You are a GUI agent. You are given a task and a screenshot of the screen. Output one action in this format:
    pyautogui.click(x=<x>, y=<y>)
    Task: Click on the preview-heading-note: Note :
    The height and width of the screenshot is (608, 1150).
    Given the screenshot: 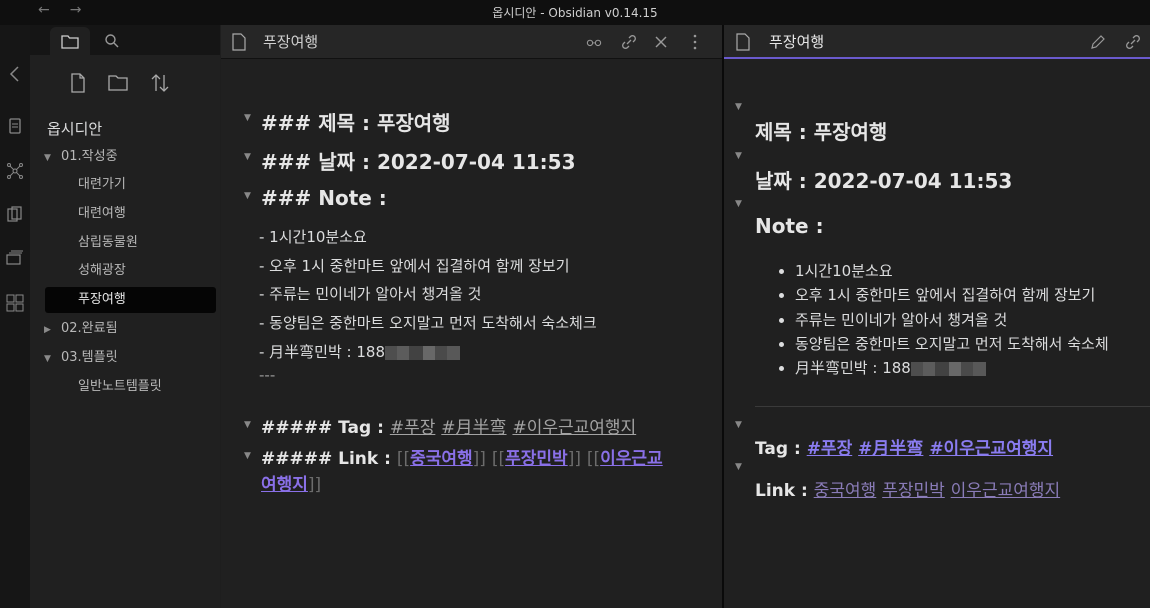 What is the action you would take?
    pyautogui.click(x=789, y=226)
    